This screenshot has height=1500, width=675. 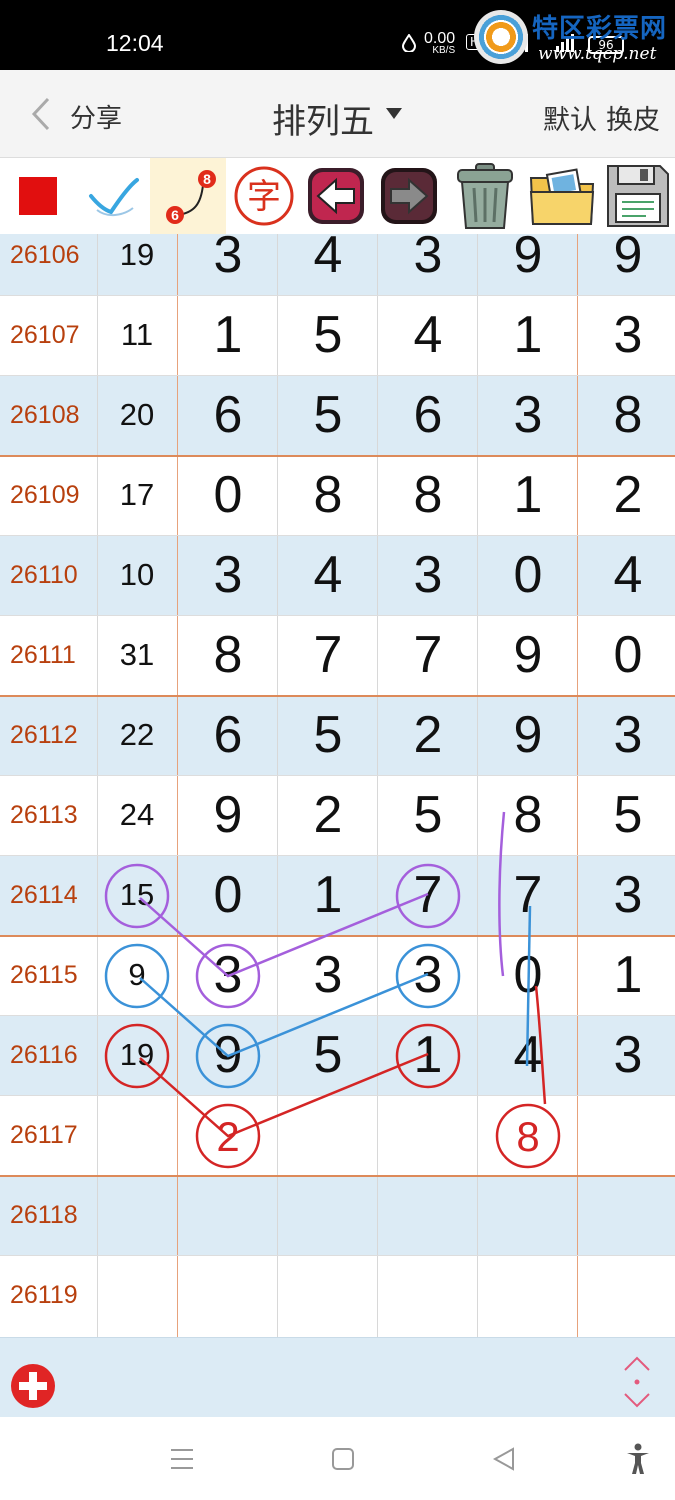 I want to click on tool-save, so click(x=637, y=196).